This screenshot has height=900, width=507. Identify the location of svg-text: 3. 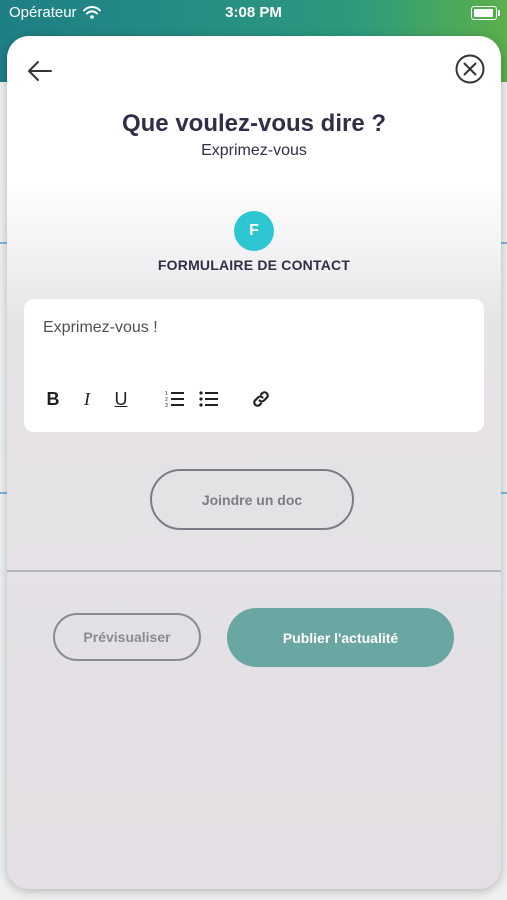
(166, 405).